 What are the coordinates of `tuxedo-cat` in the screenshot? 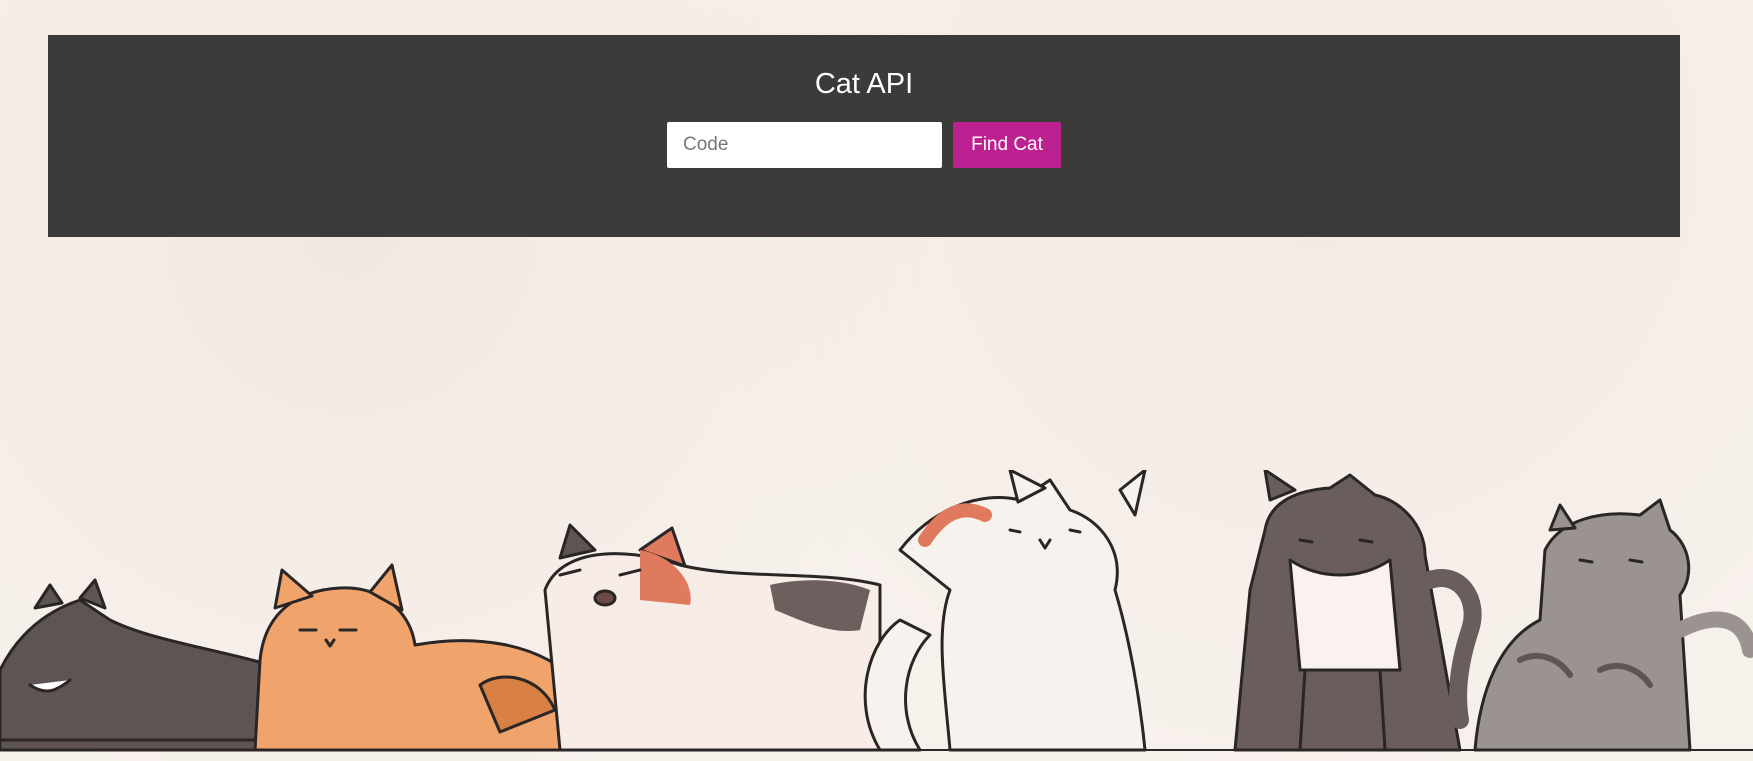 It's located at (1357, 611).